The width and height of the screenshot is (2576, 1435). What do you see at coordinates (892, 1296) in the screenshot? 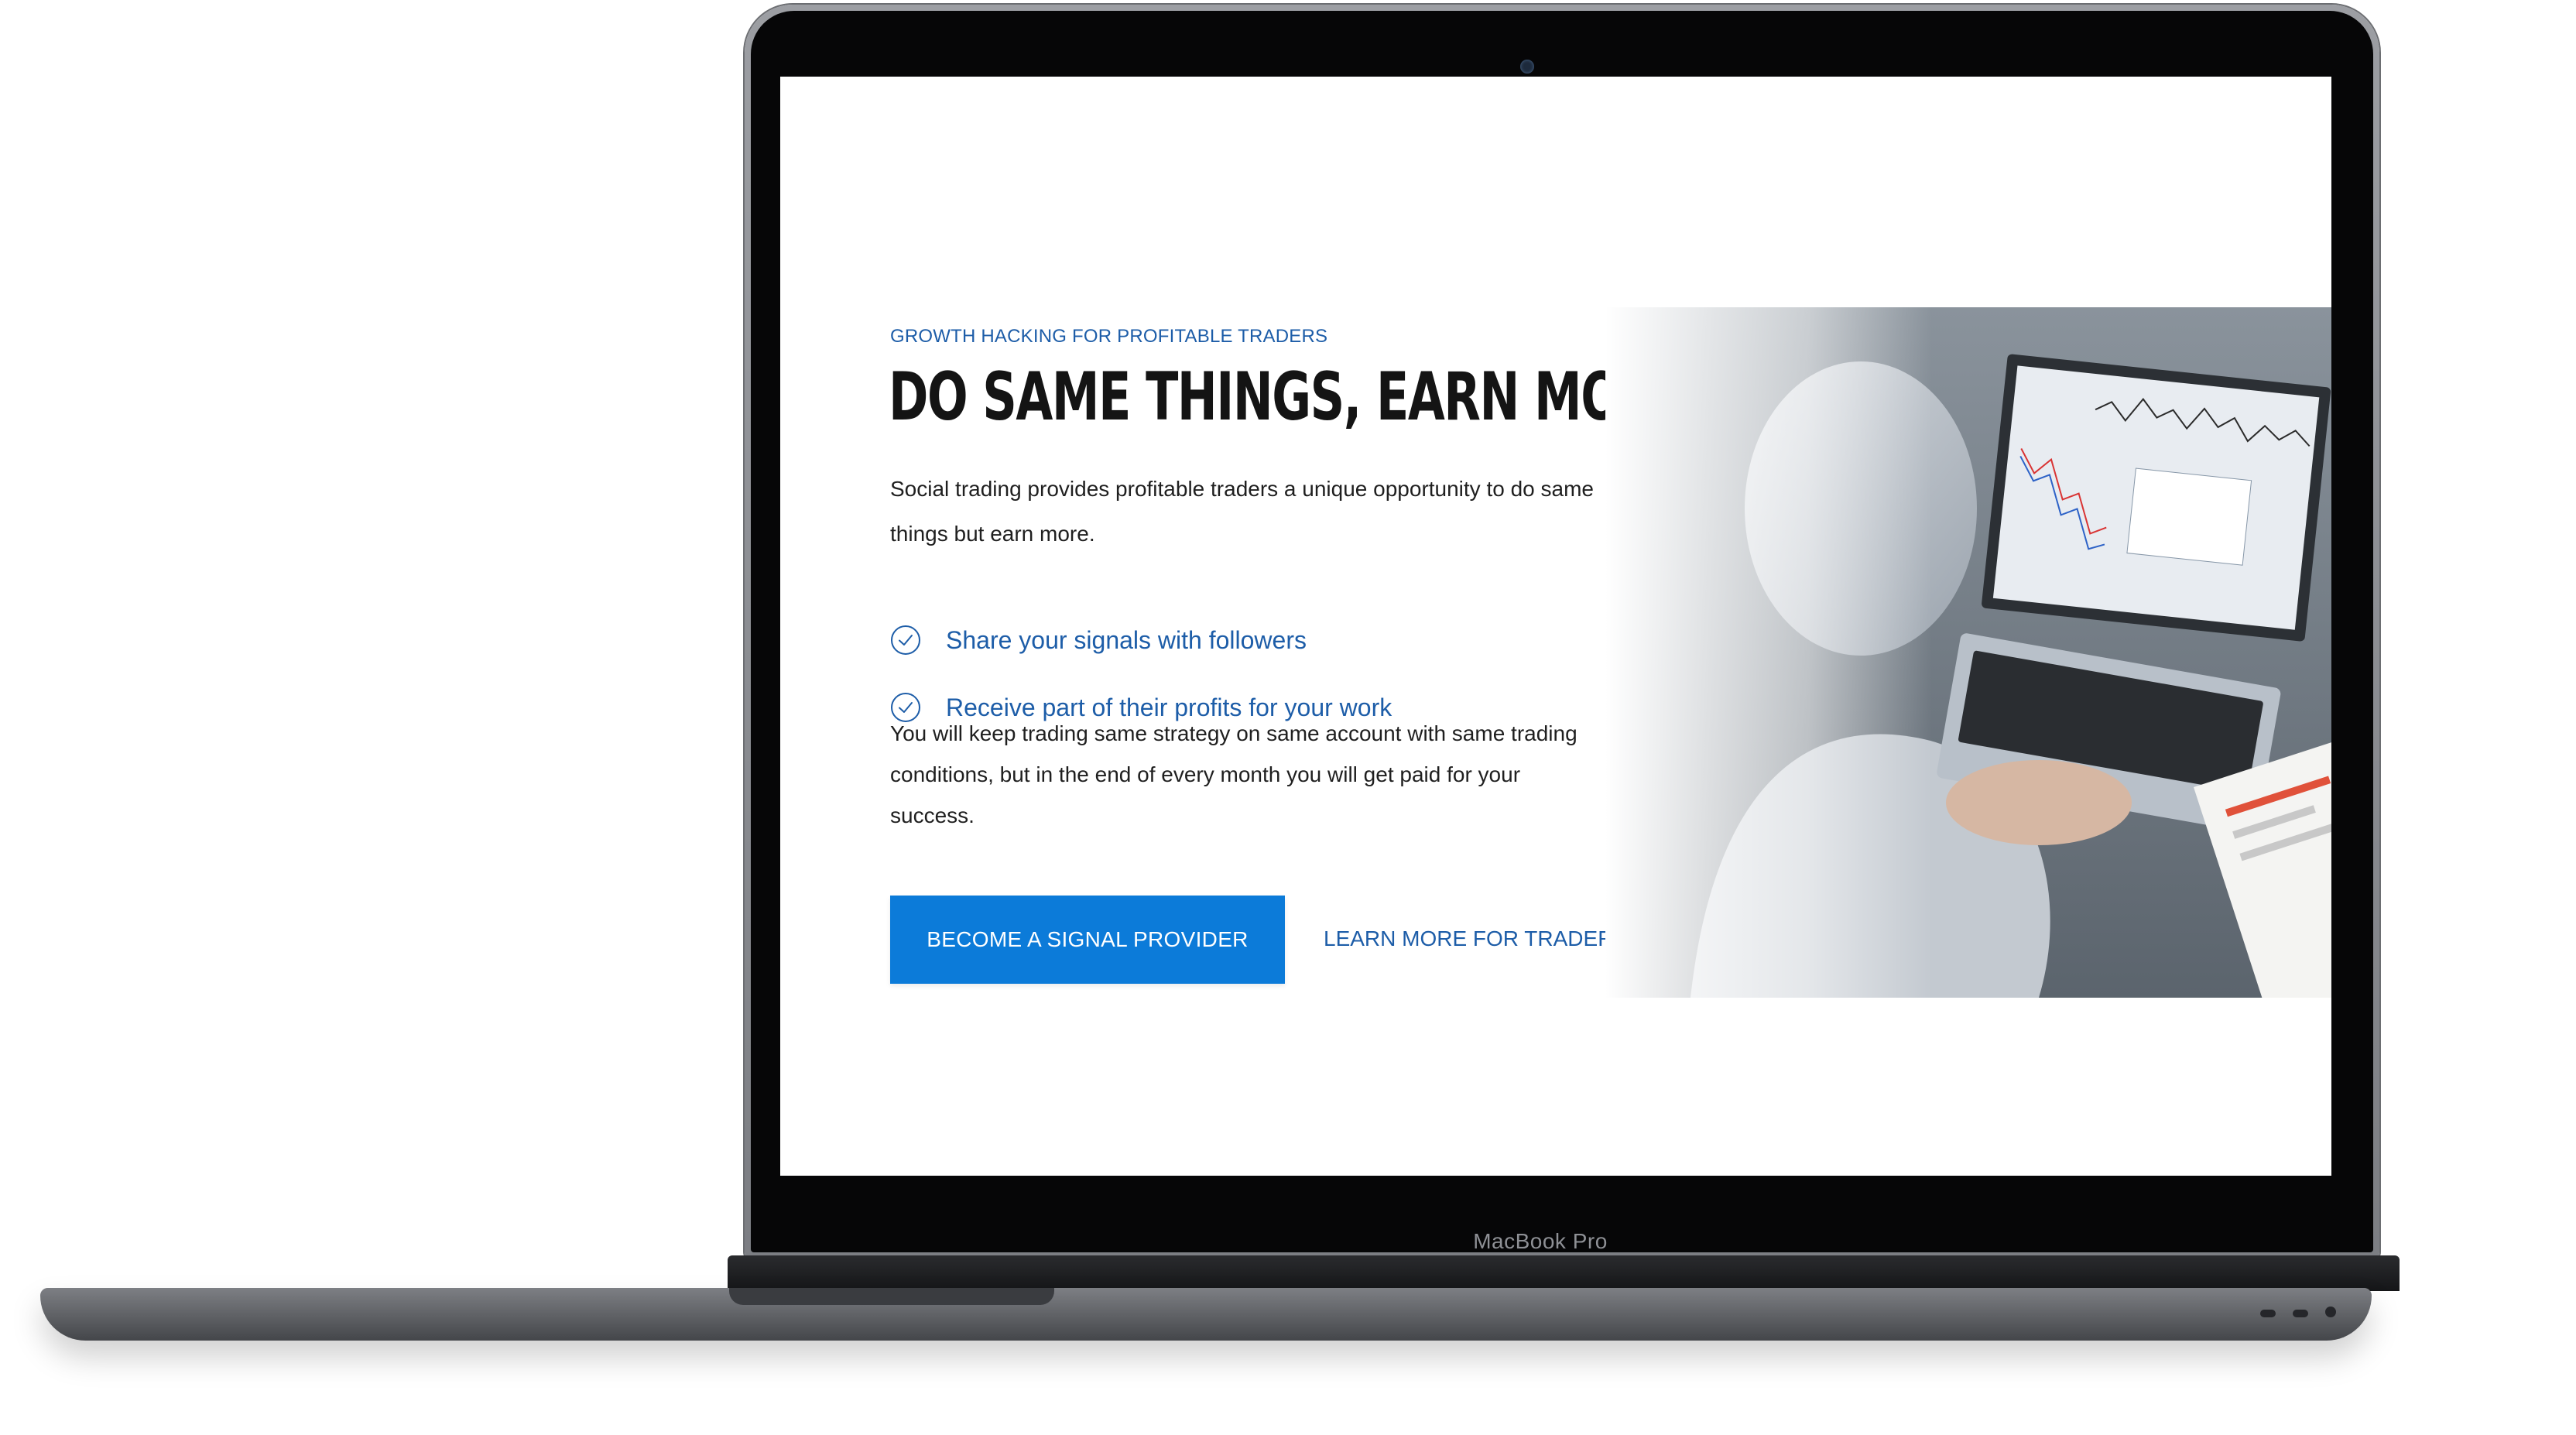
I see `trackpad-notch` at bounding box center [892, 1296].